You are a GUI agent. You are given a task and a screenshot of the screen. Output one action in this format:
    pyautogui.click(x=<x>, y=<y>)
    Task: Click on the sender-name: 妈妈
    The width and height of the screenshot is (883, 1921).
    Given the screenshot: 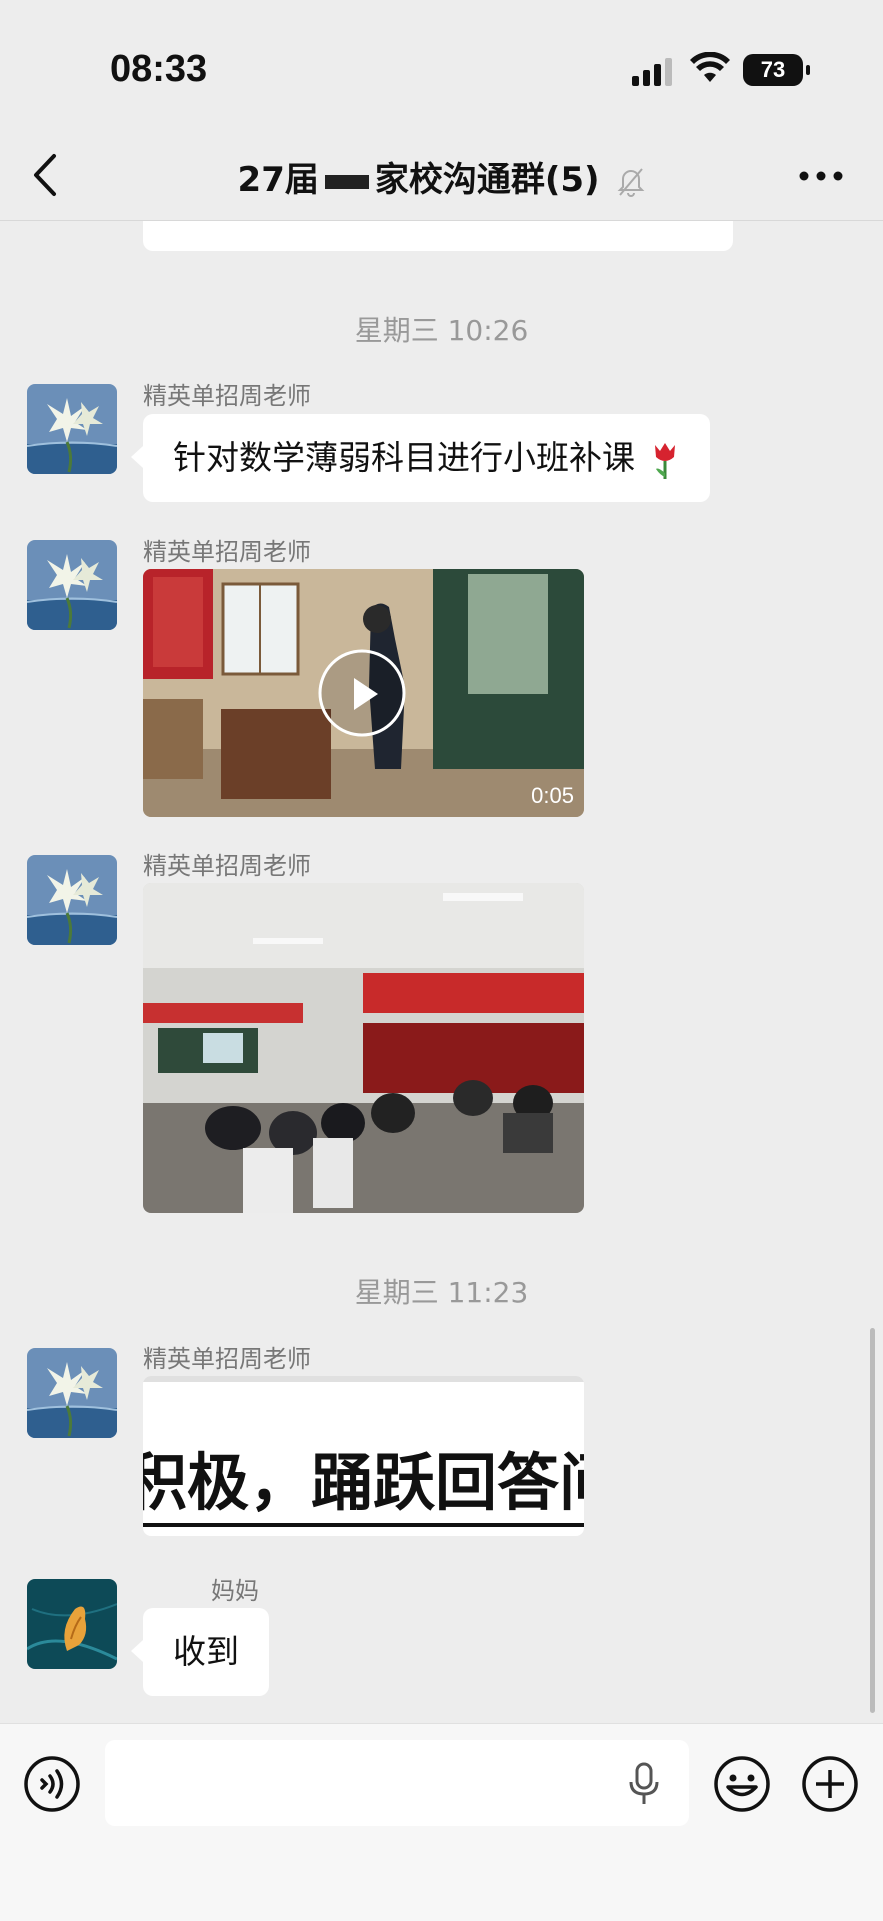 What is the action you would take?
    pyautogui.click(x=201, y=1588)
    